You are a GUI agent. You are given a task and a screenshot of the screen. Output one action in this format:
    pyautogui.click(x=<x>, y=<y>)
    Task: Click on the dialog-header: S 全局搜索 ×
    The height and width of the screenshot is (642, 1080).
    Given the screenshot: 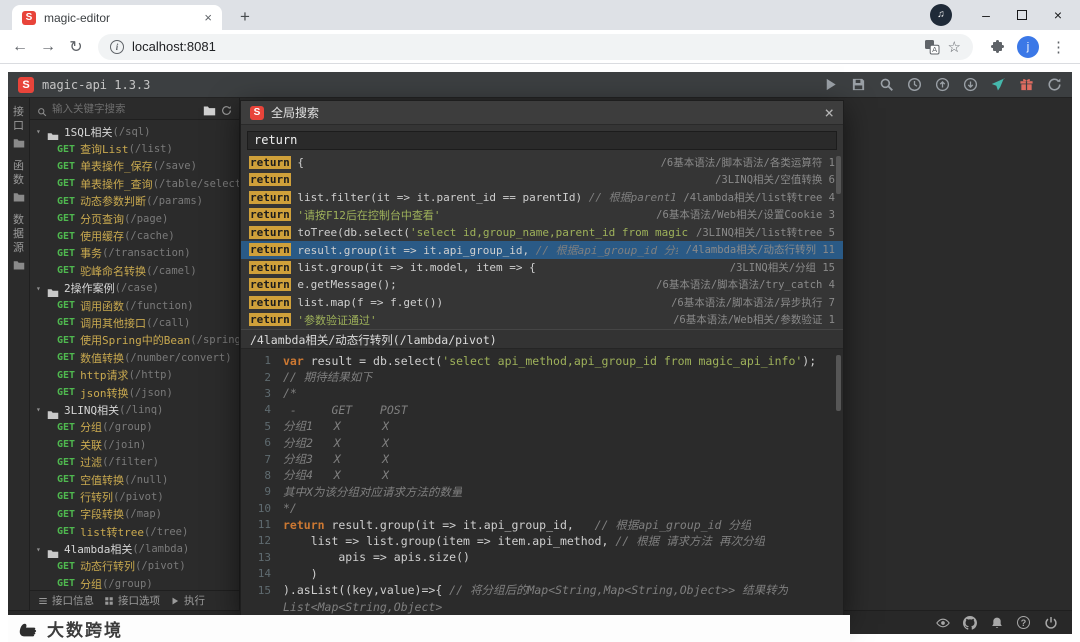 What is the action you would take?
    pyautogui.click(x=542, y=113)
    